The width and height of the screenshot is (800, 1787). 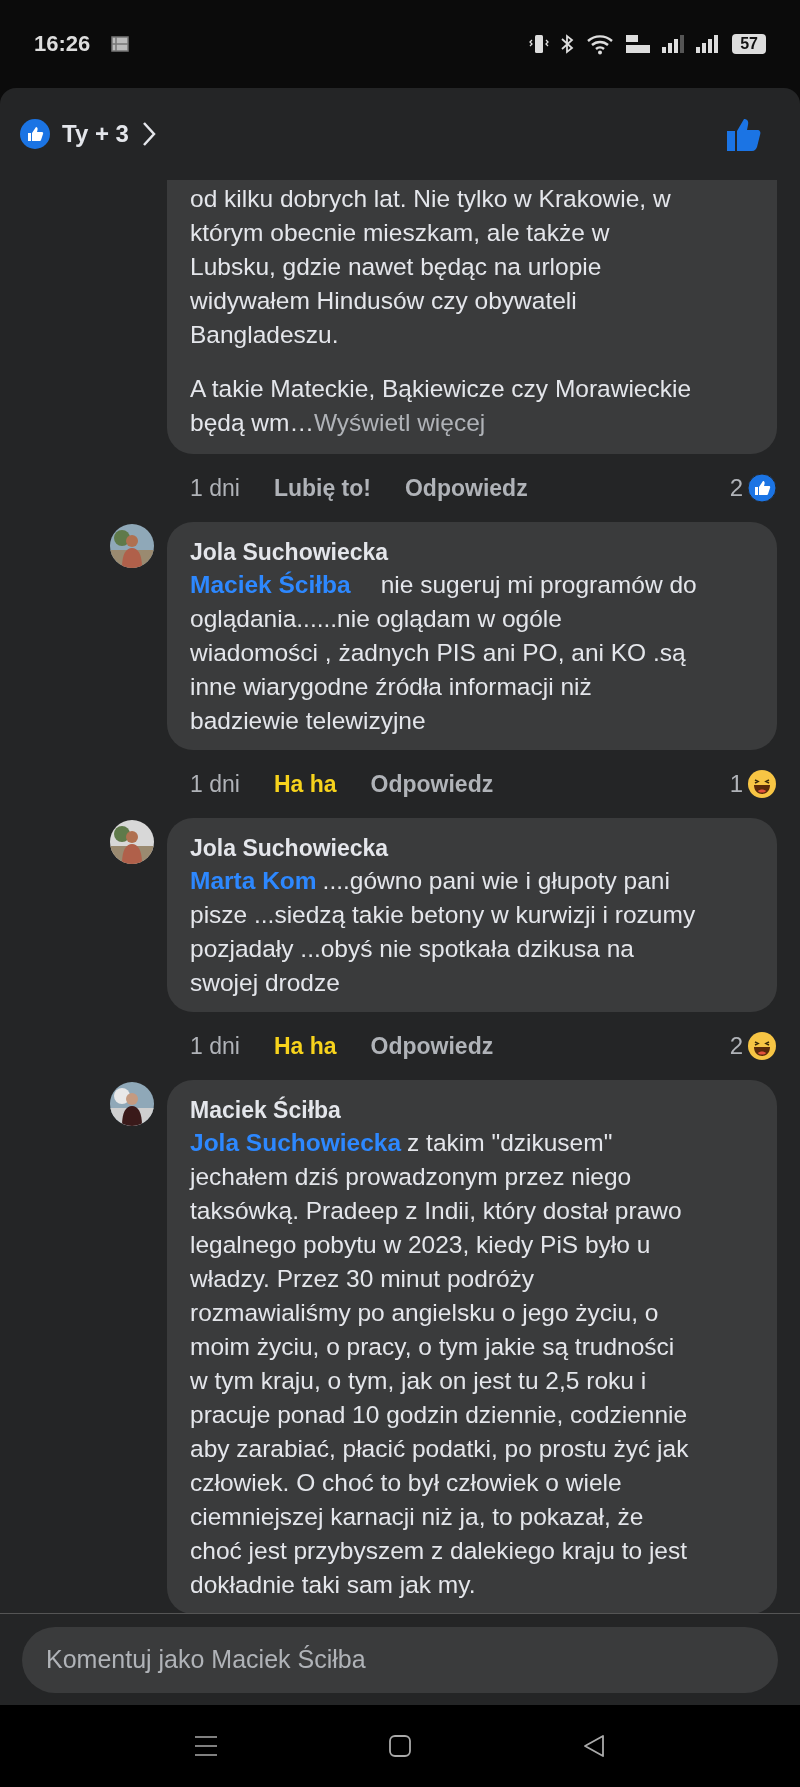 I want to click on menu-icon, so click(x=206, y=1746).